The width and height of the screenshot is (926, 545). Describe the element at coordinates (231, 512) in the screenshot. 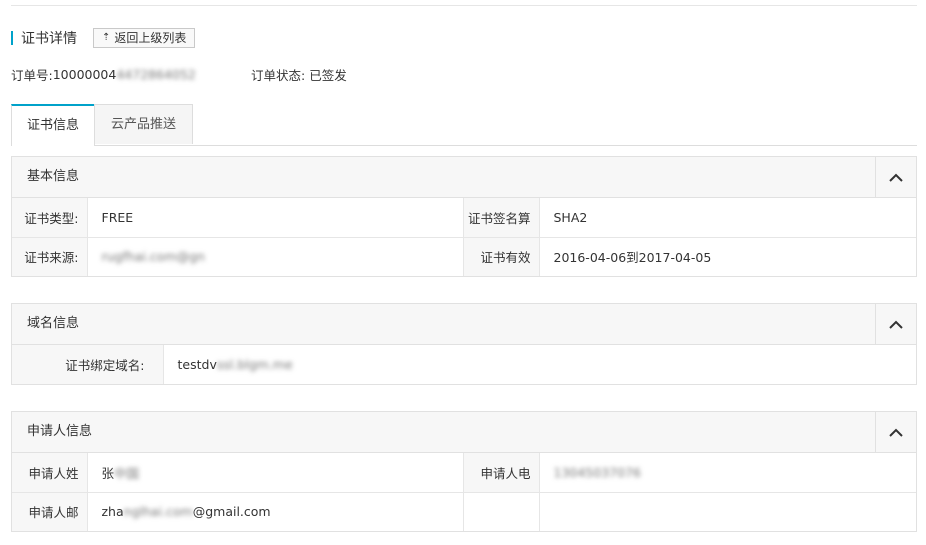

I see `applicant-email-suffix: @gmail.com` at that location.